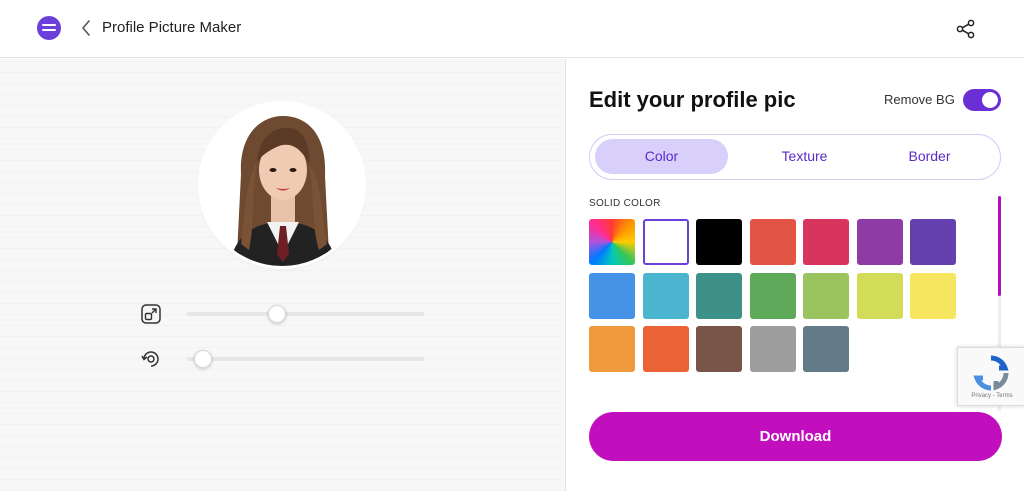 The image size is (1024, 491). Describe the element at coordinates (992, 396) in the screenshot. I see `recaptcha-links: Privacy - Terms` at that location.